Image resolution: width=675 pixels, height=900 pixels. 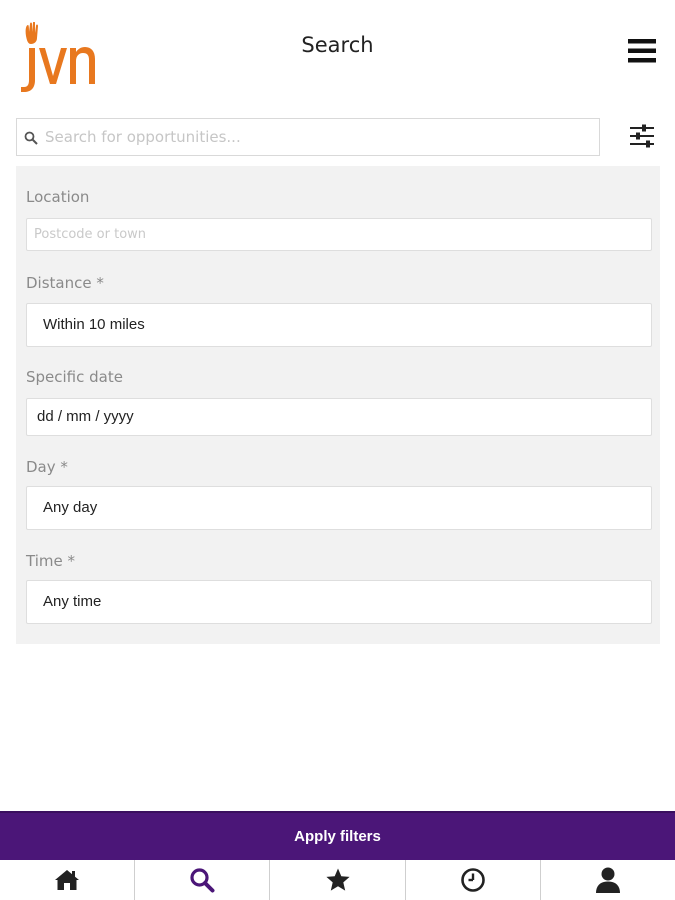 I want to click on specific-date-label: Specific date, so click(x=74, y=377).